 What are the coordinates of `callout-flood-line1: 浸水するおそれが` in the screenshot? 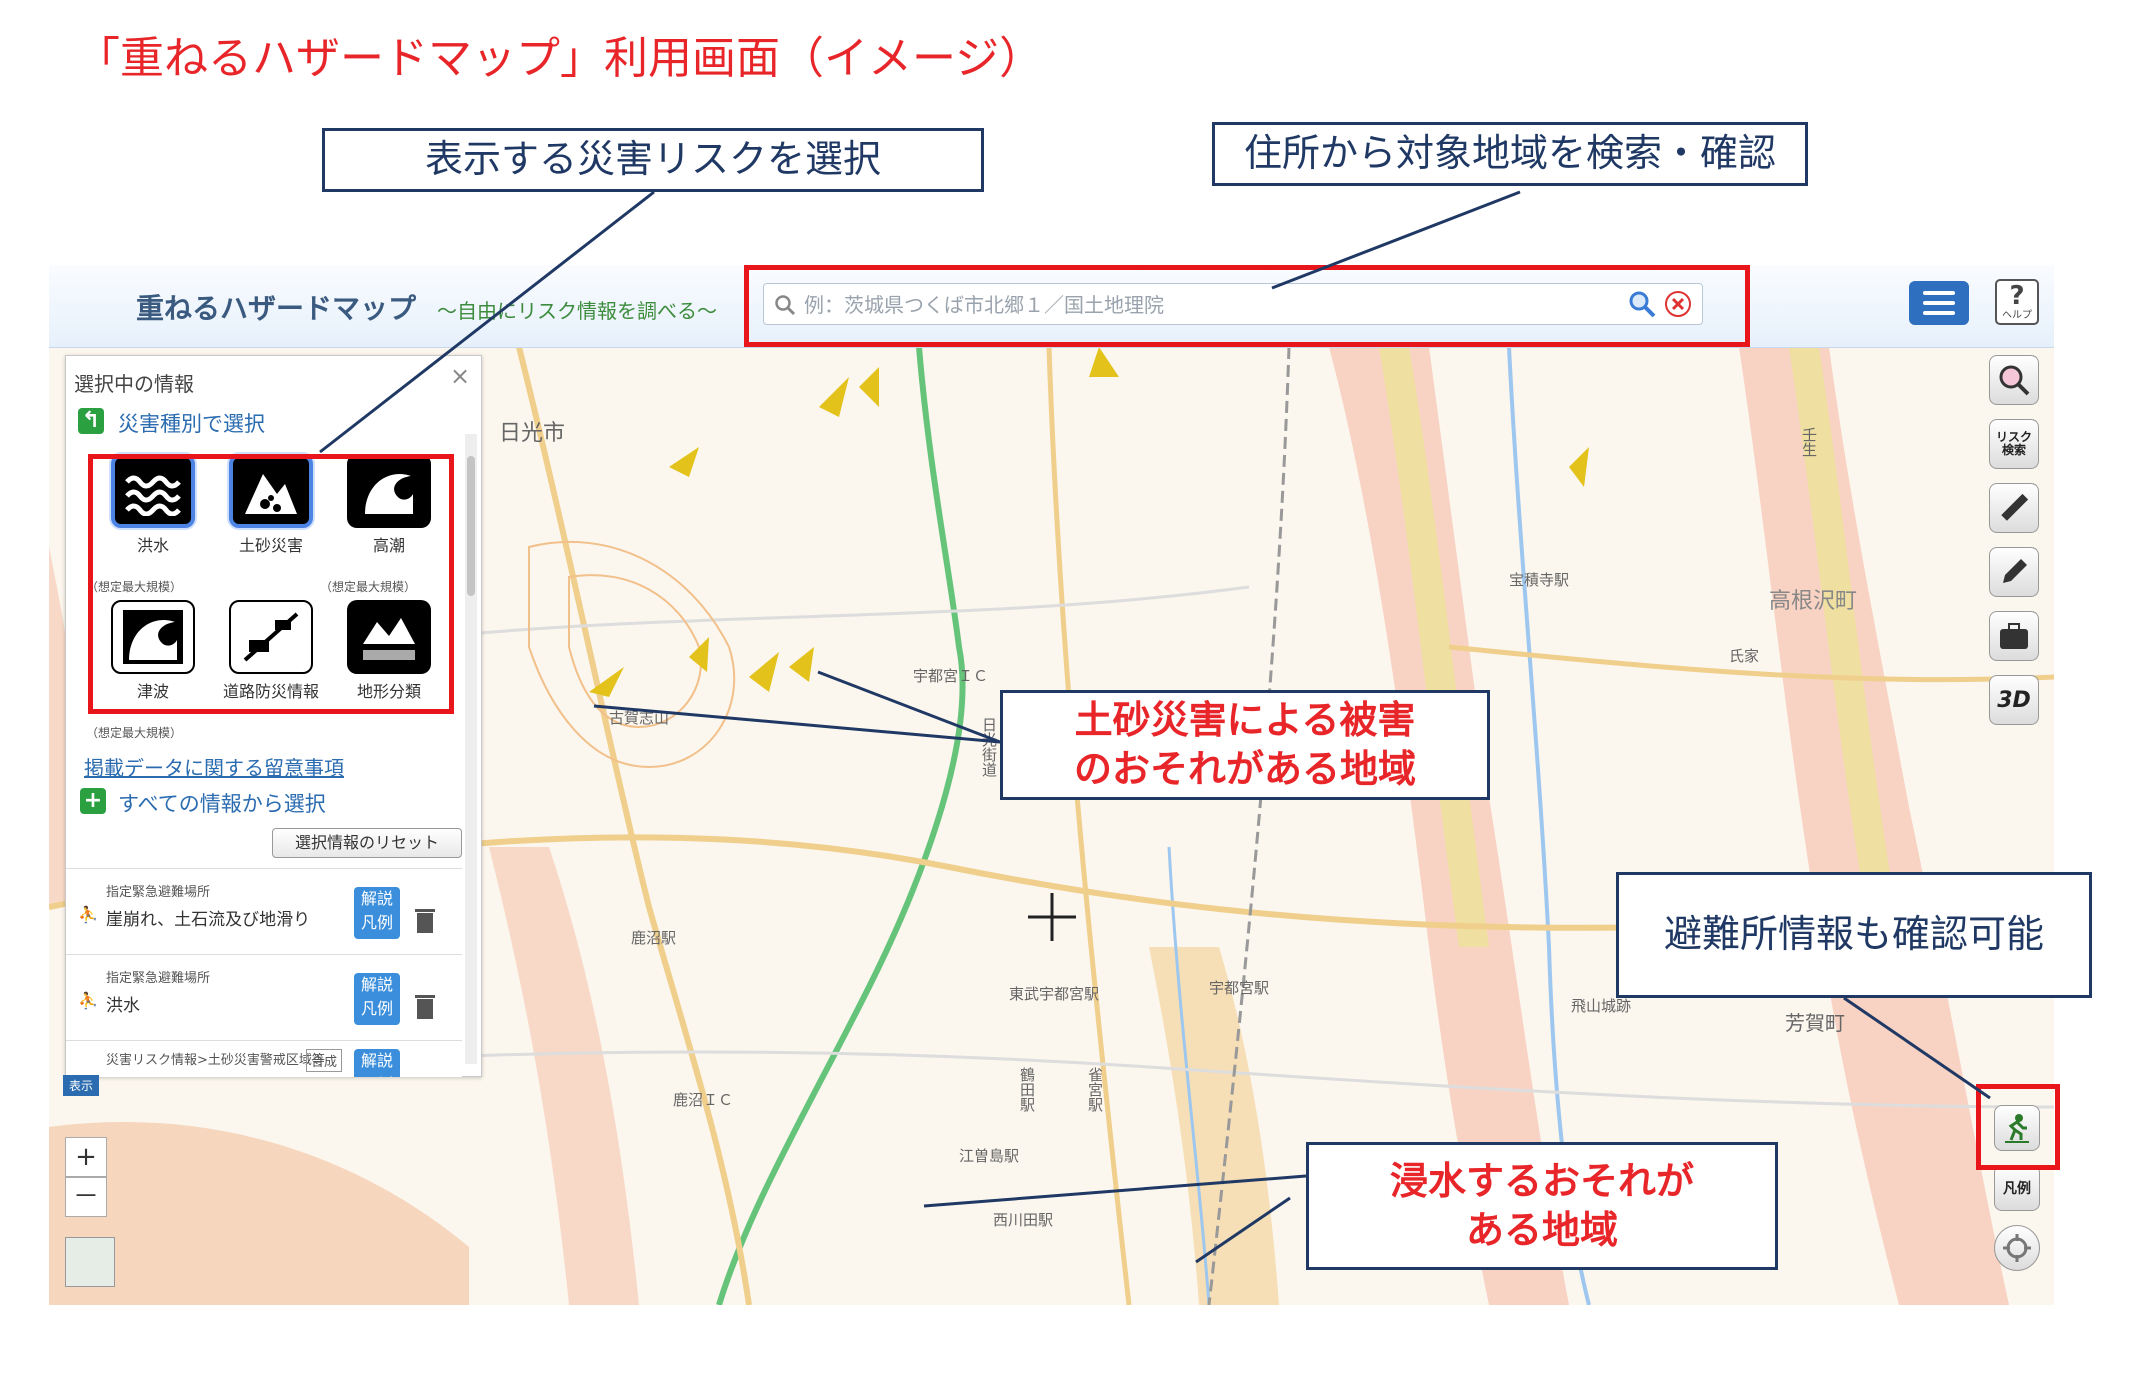 It's located at (1541, 1180).